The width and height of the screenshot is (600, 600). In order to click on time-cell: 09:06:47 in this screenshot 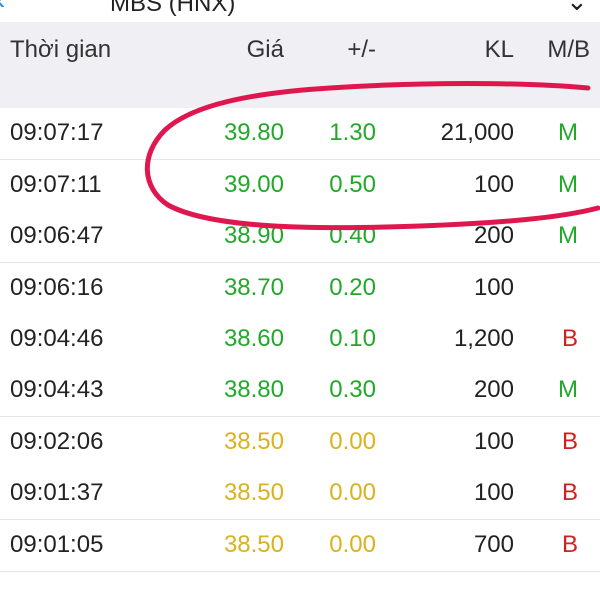, I will do `click(57, 235)`.